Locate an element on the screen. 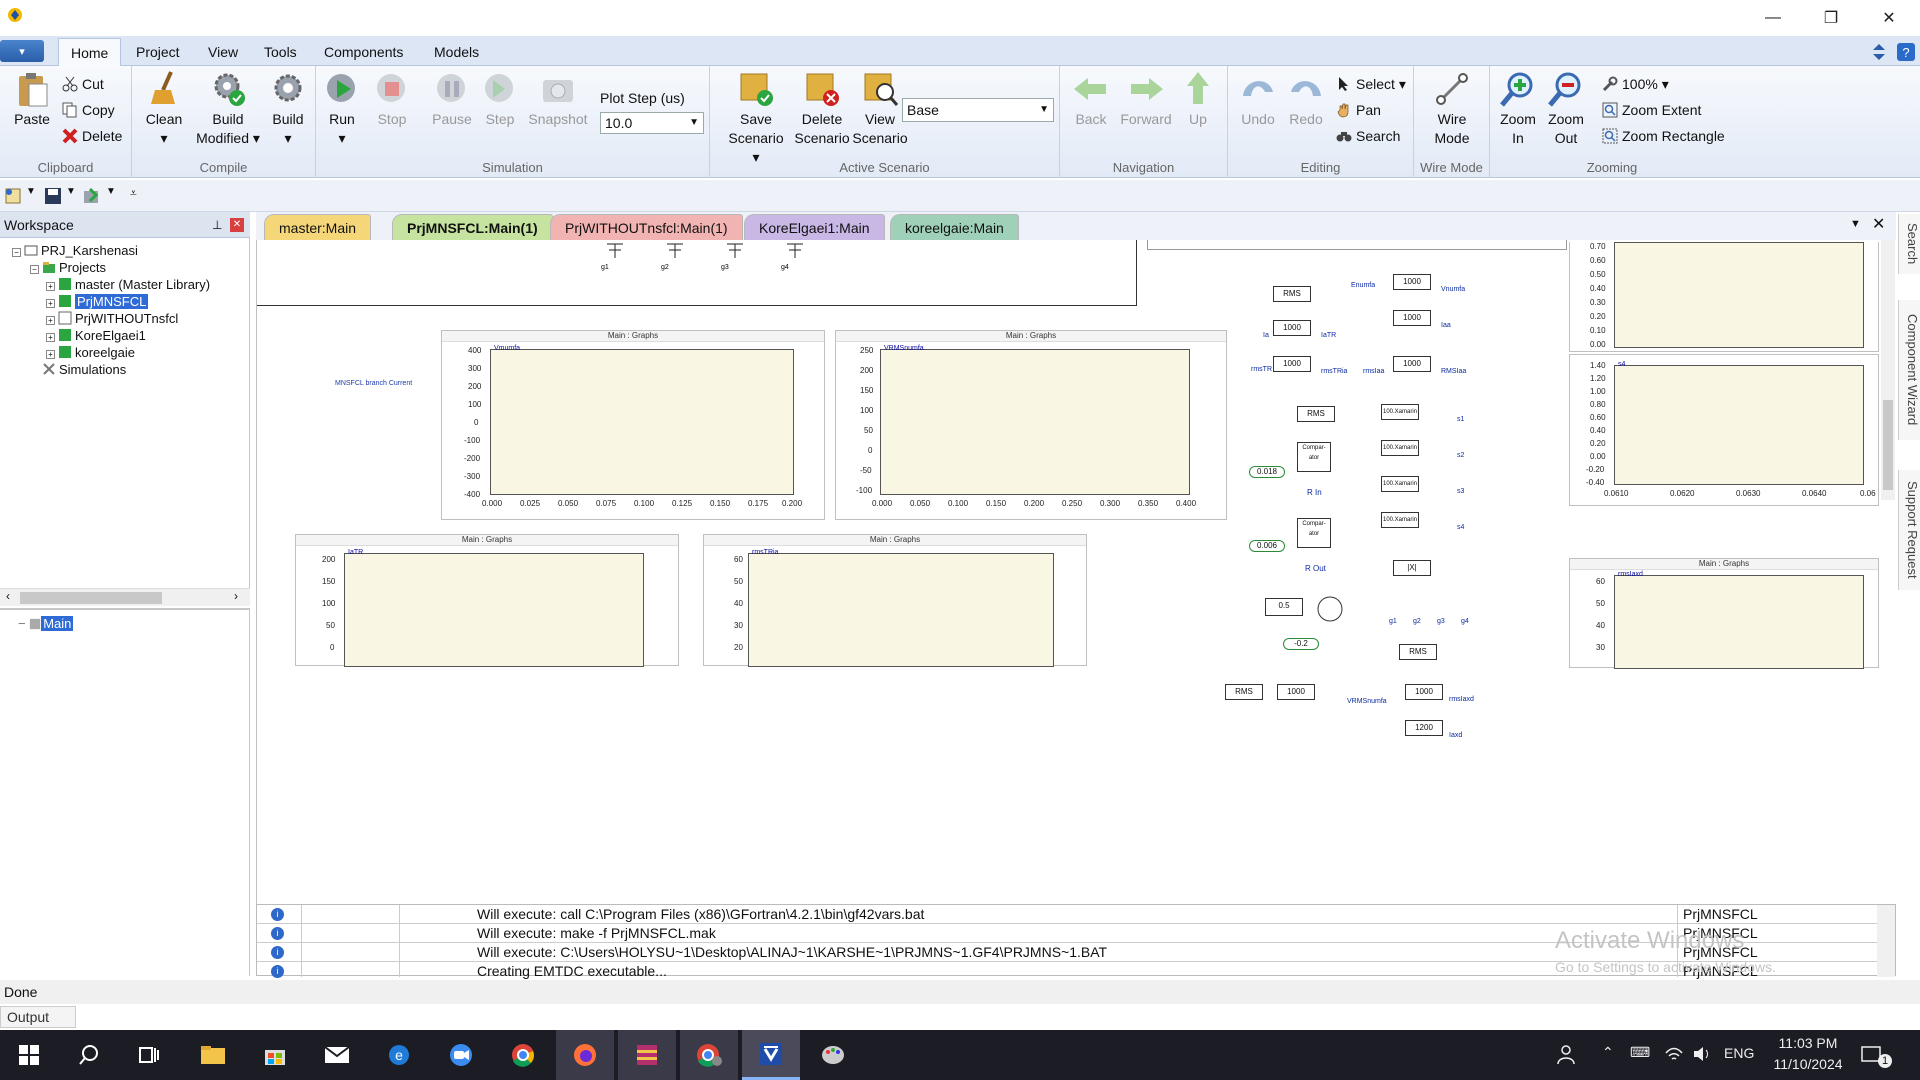  mail-button is located at coordinates (337, 1055).